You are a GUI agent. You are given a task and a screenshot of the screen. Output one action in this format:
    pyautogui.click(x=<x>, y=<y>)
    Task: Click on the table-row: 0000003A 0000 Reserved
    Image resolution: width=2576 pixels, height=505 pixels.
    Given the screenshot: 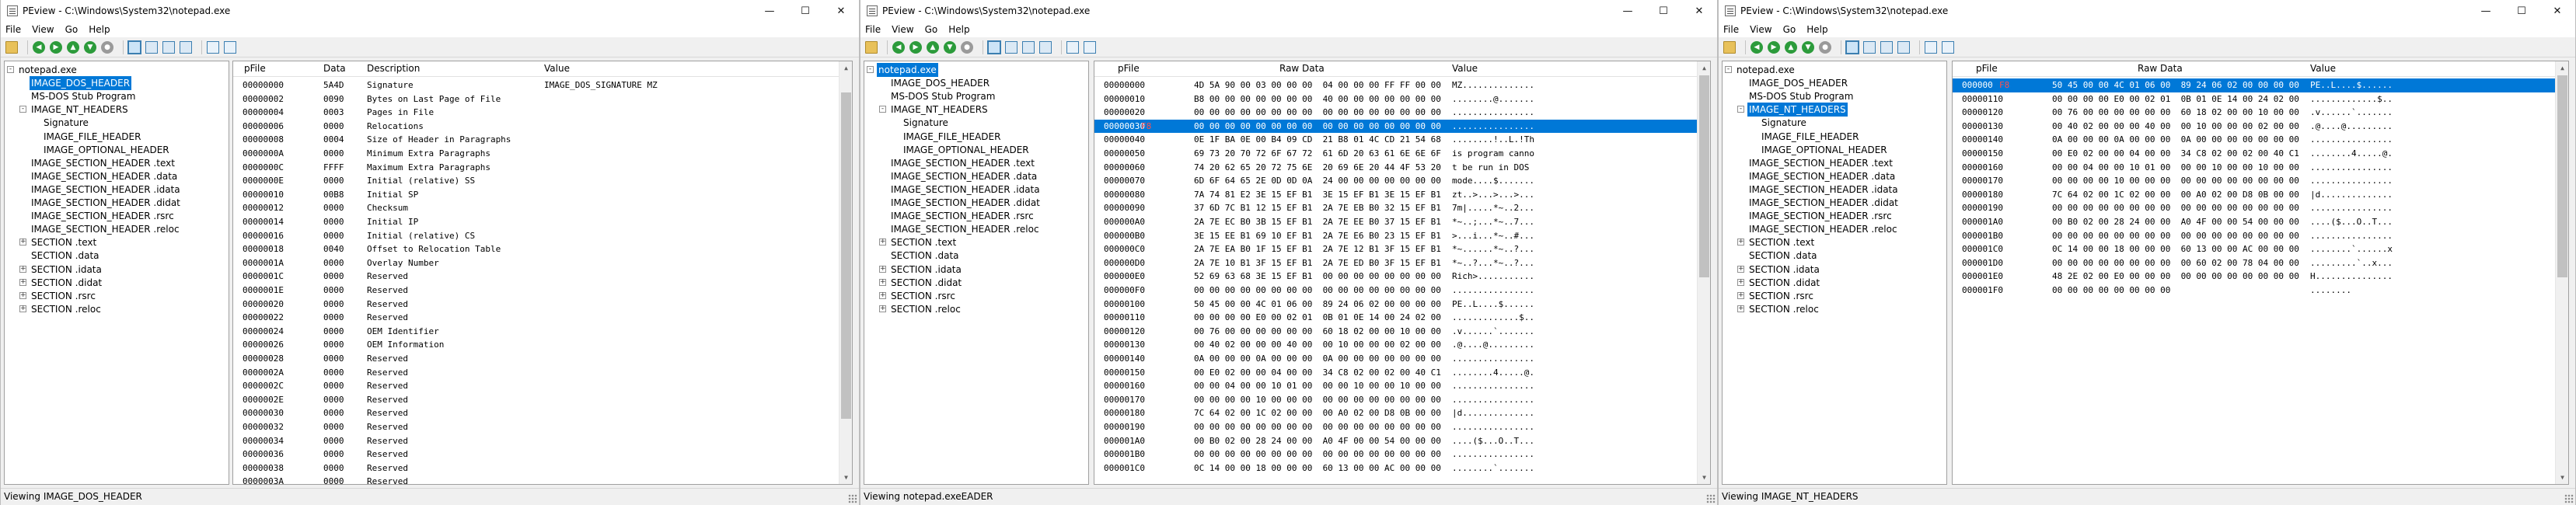 What is the action you would take?
    pyautogui.click(x=536, y=479)
    